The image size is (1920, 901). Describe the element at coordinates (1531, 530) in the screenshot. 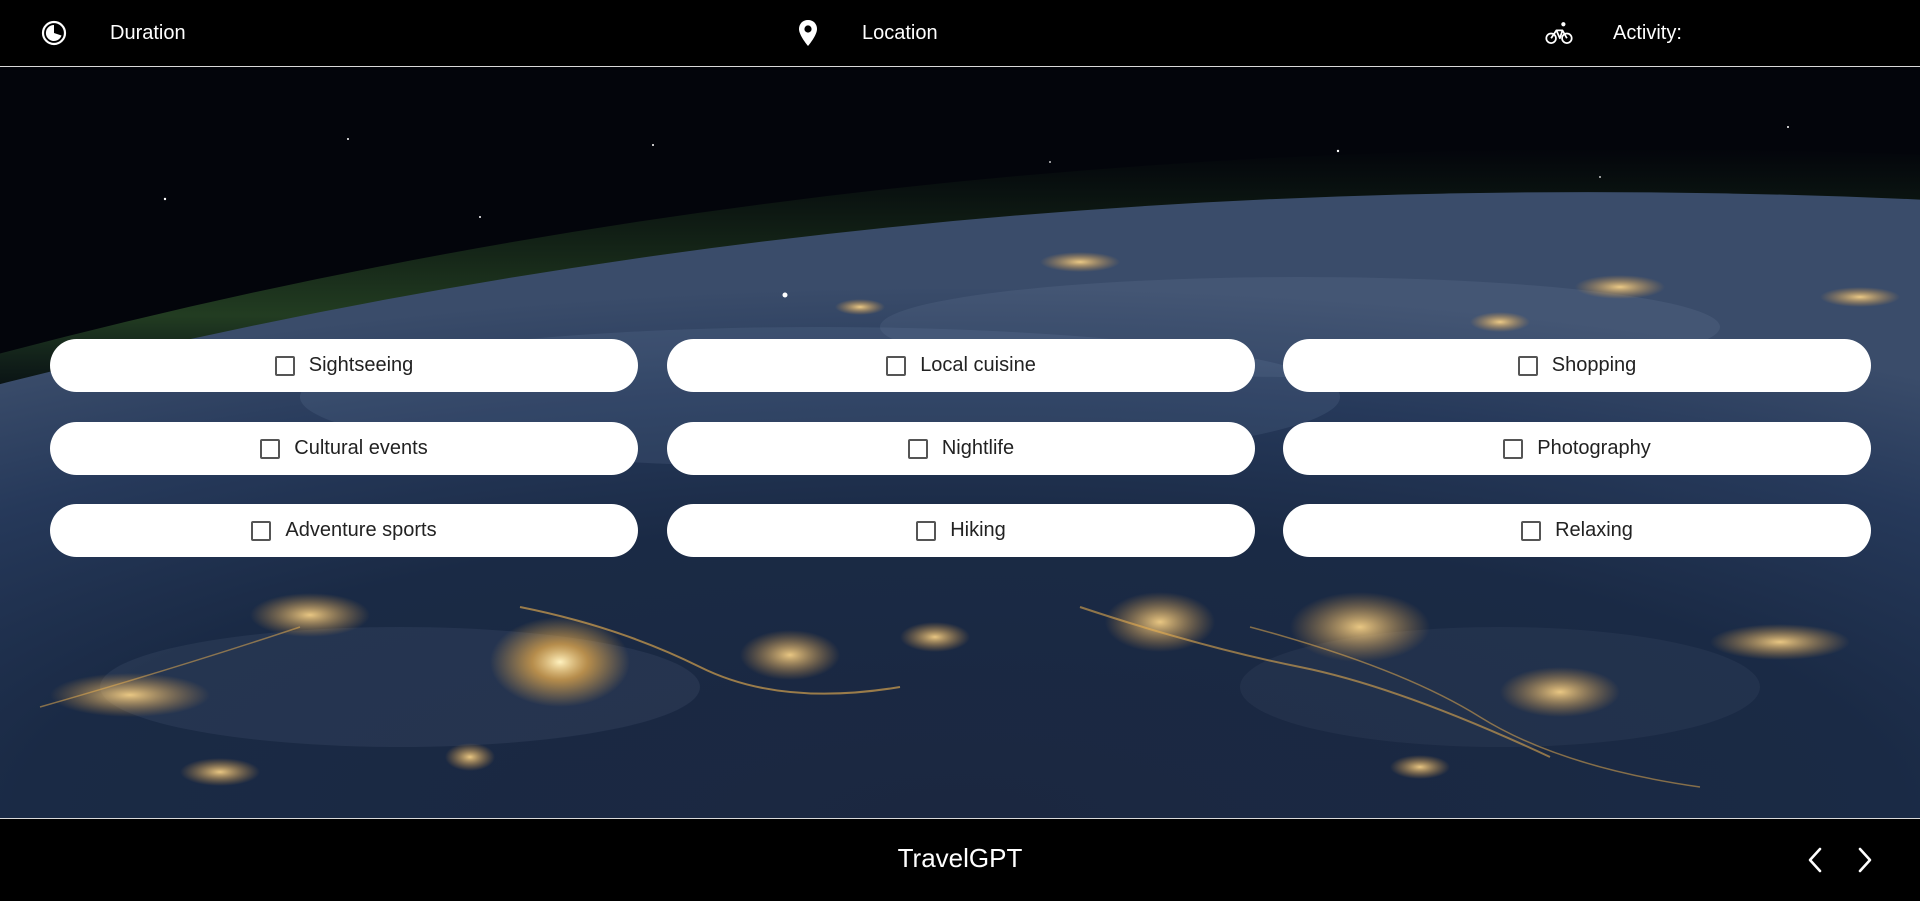

I see `relaxing-checkbox` at that location.